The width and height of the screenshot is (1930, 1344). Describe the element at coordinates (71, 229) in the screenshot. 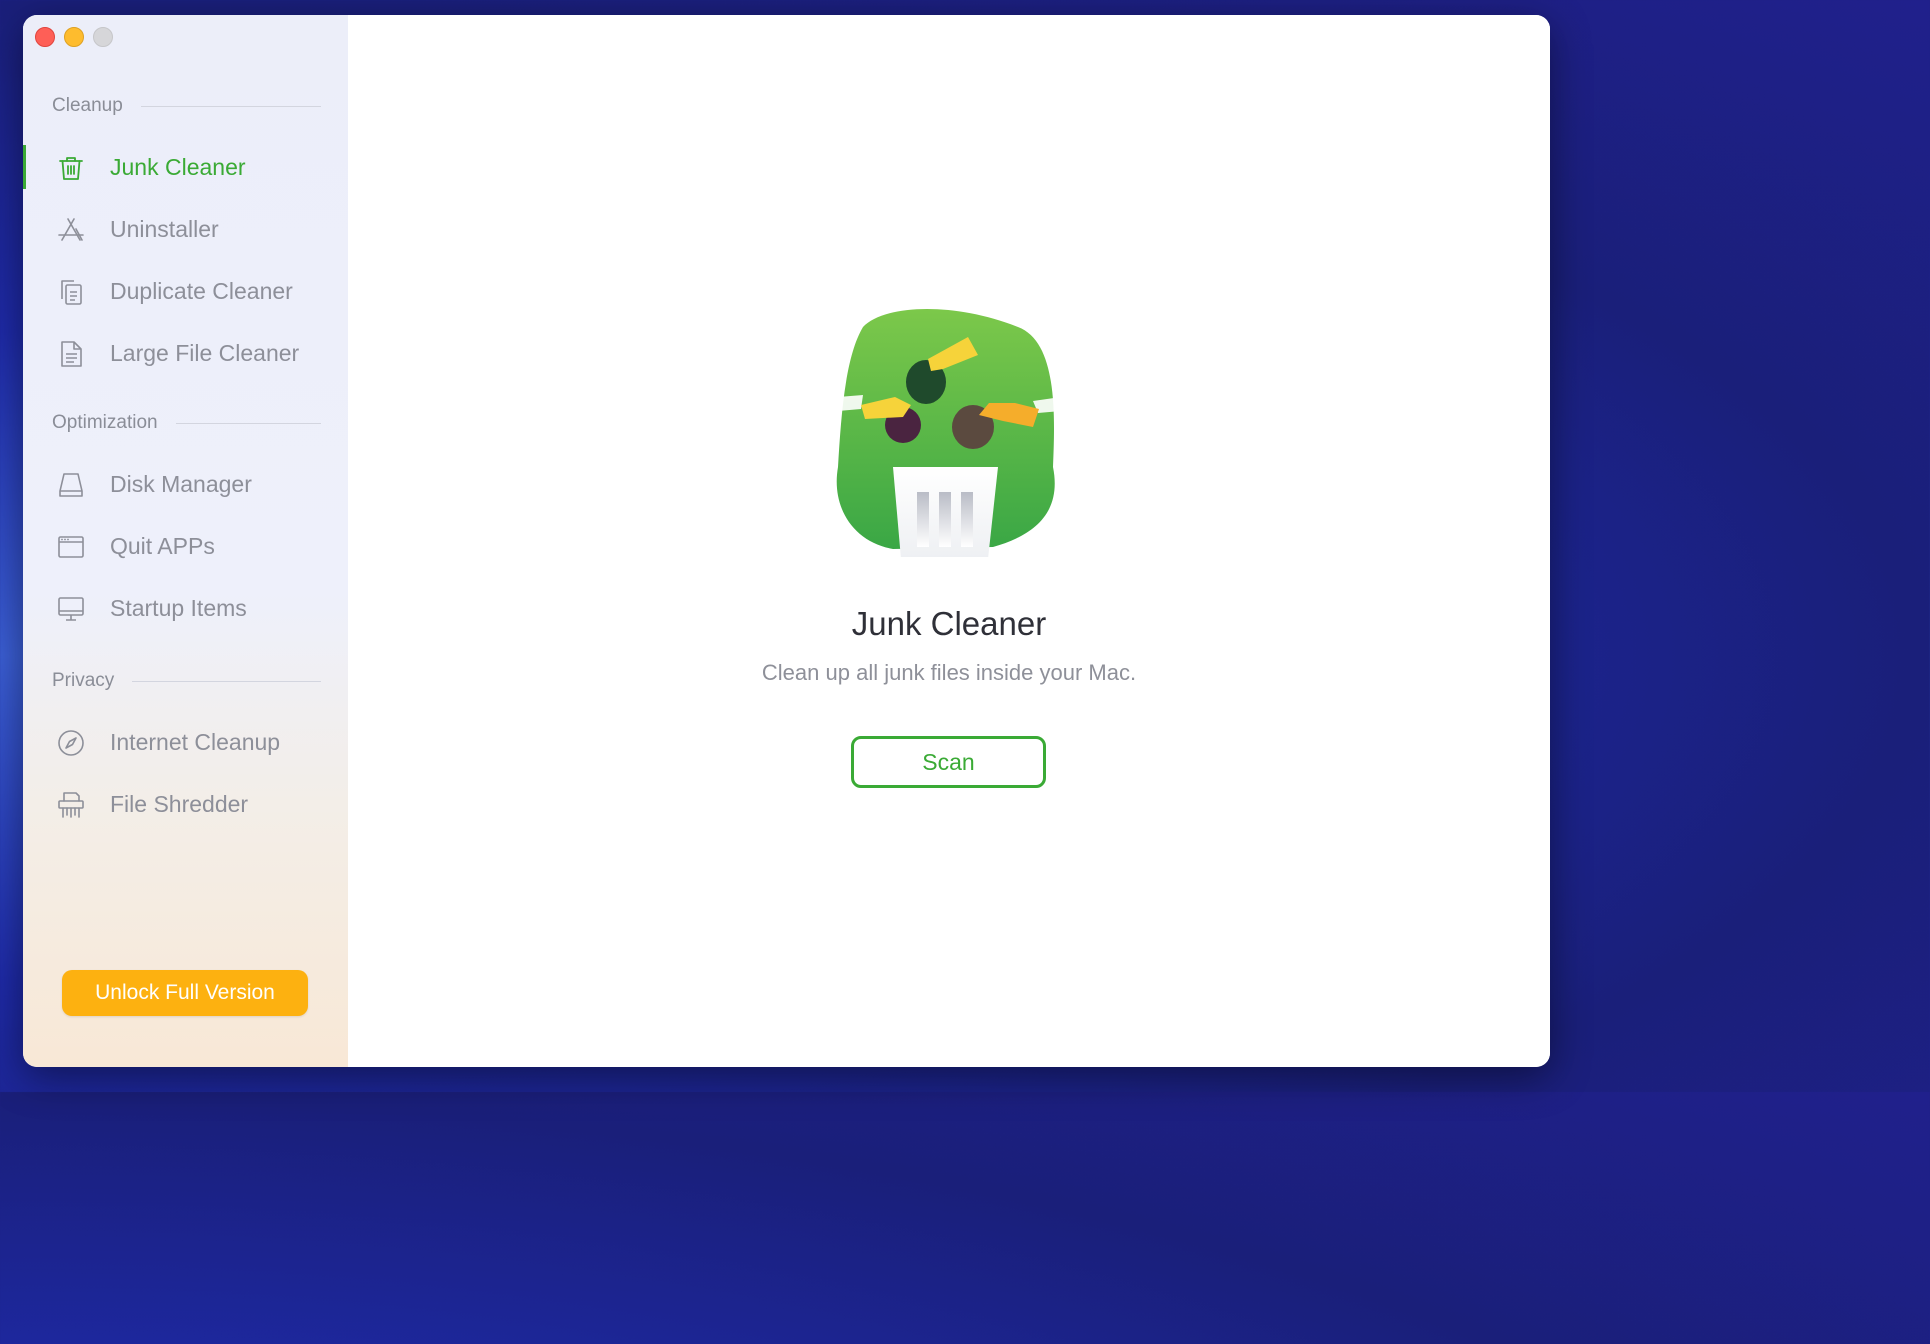

I see `app-store-icon` at that location.